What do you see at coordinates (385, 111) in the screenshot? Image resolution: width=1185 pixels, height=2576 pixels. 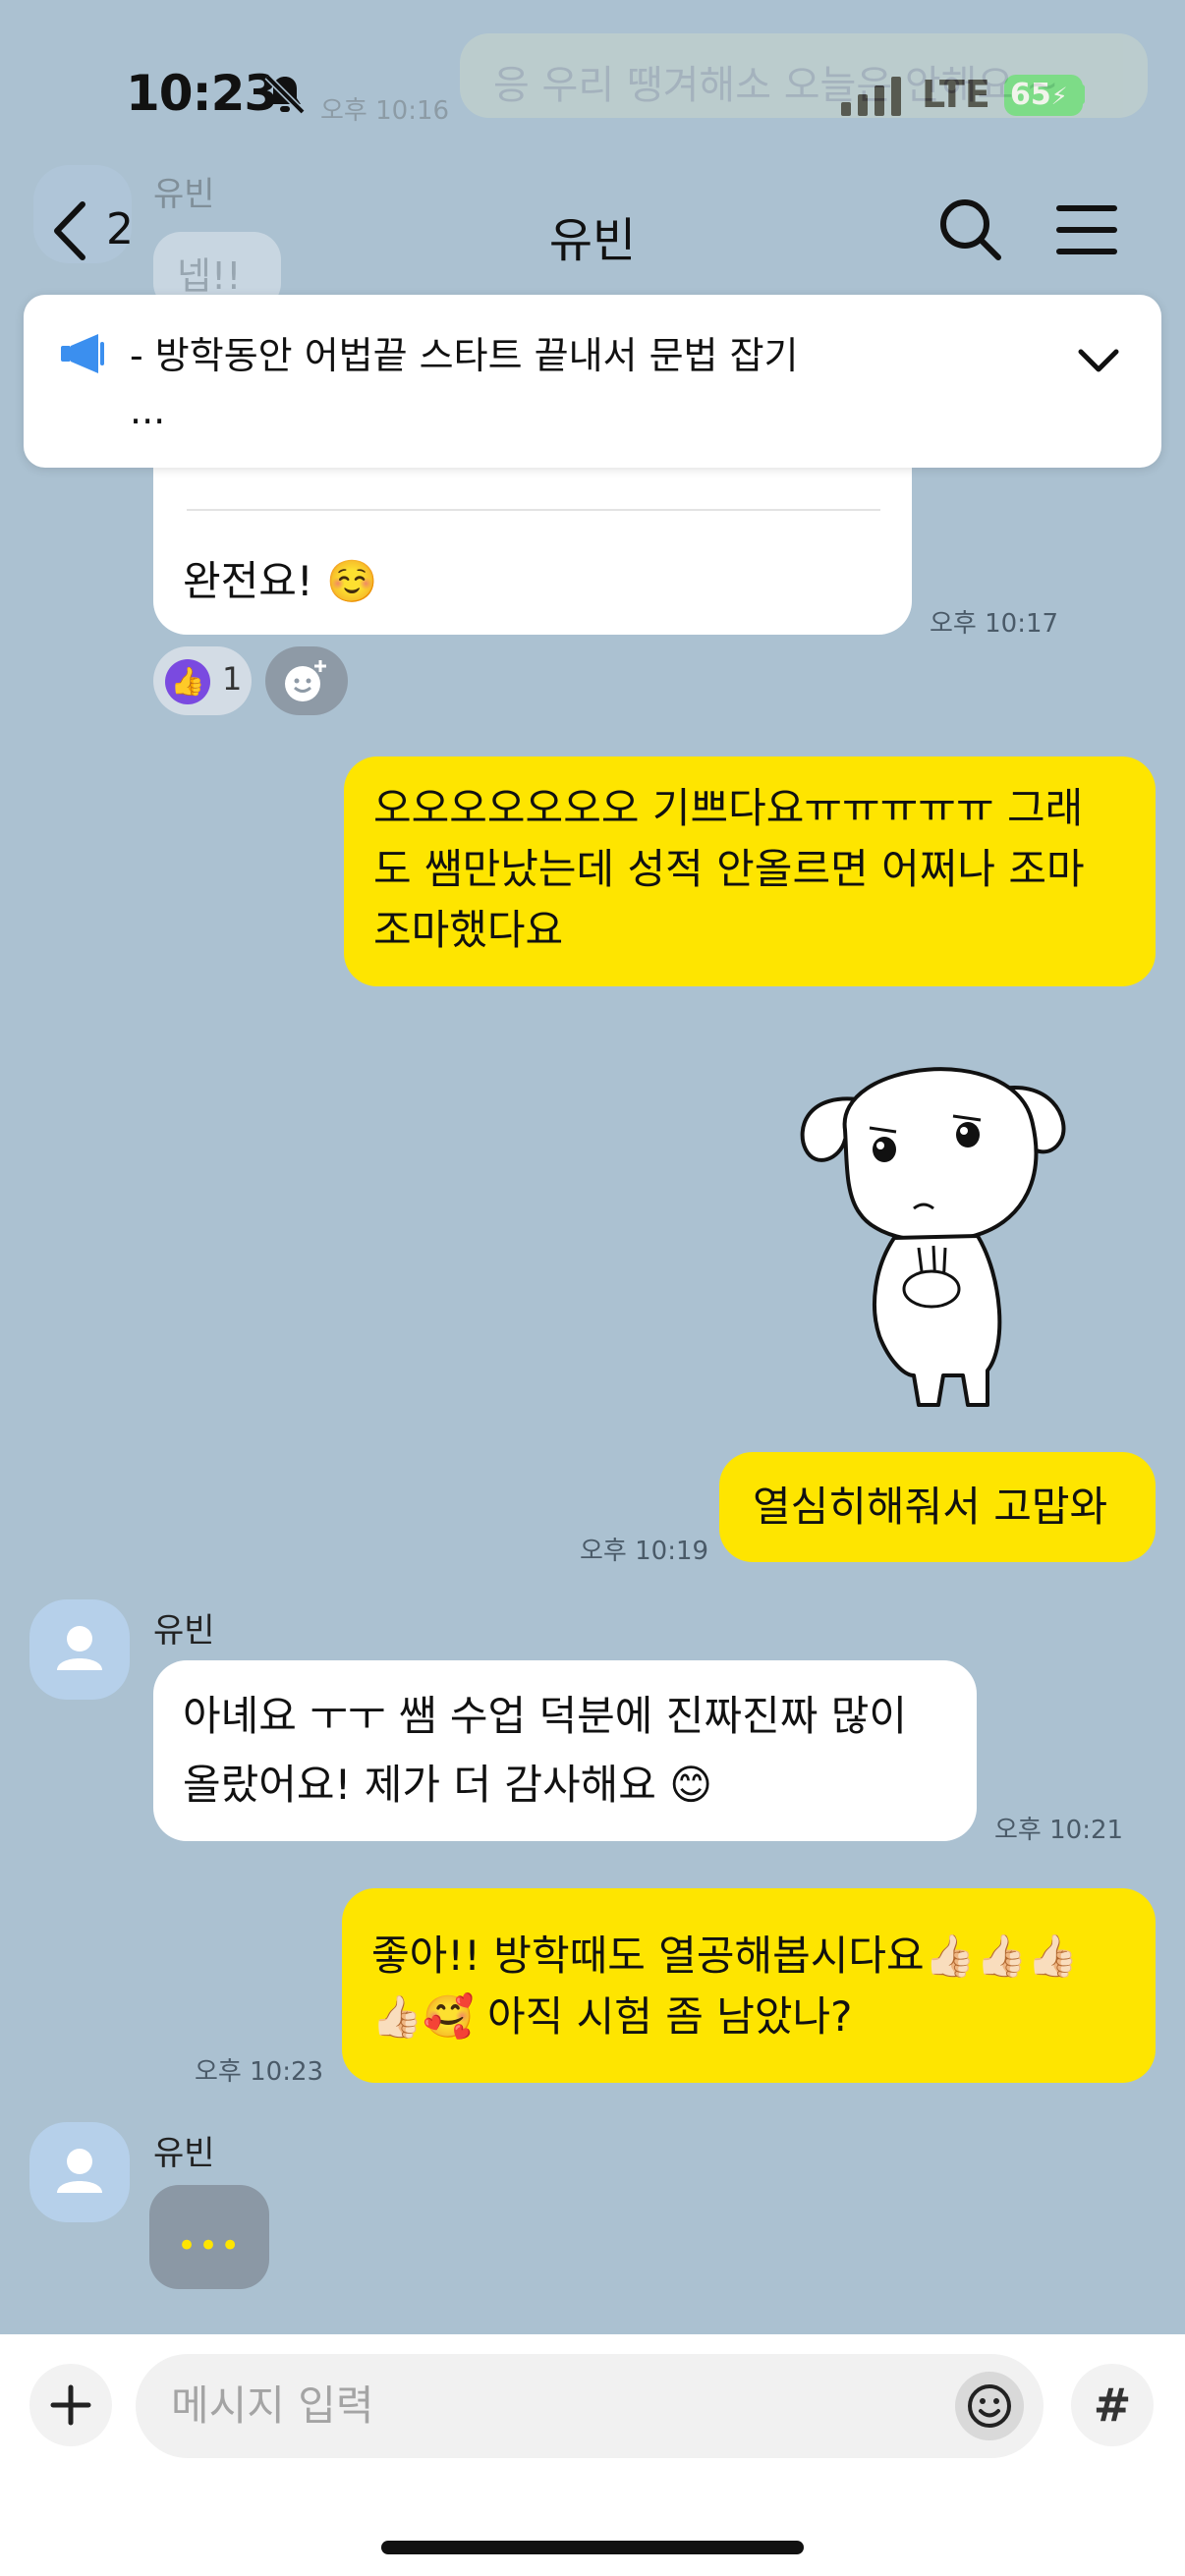 I see `scrolled-message-time: 오후 10:16` at bounding box center [385, 111].